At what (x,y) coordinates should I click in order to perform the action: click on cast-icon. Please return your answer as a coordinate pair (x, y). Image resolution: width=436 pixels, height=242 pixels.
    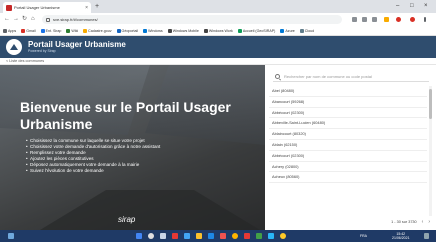
    Looking at the image, I should click on (354, 19).